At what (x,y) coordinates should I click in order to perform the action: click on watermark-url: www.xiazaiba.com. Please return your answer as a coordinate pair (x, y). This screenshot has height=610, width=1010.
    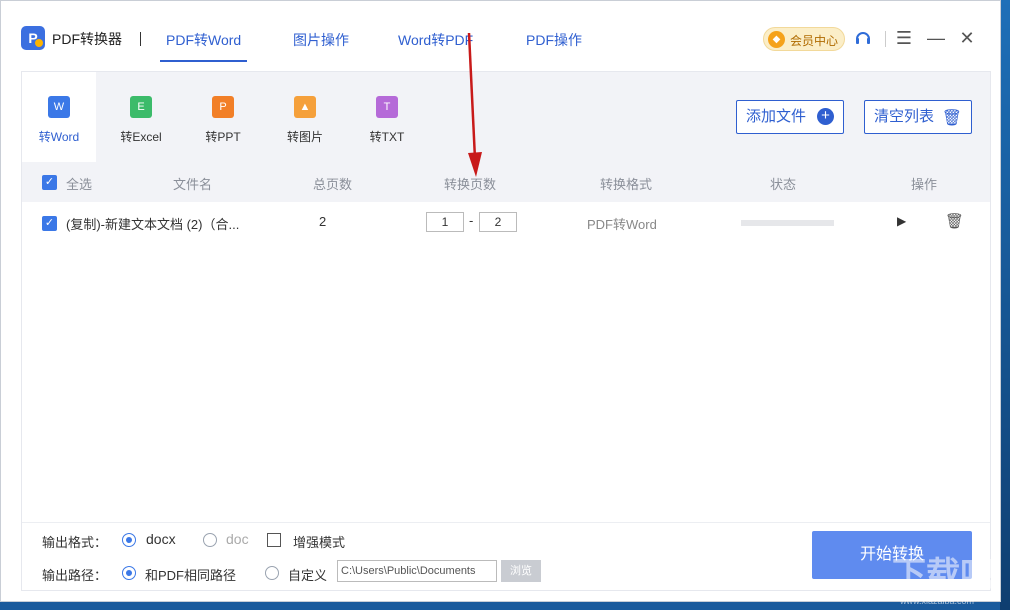
    Looking at the image, I should click on (937, 601).